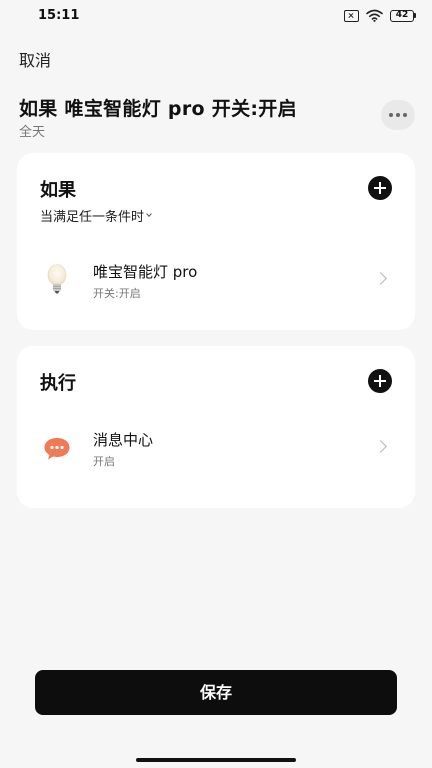 The image size is (432, 768). What do you see at coordinates (104, 461) in the screenshot?
I see `action-status: 开启` at bounding box center [104, 461].